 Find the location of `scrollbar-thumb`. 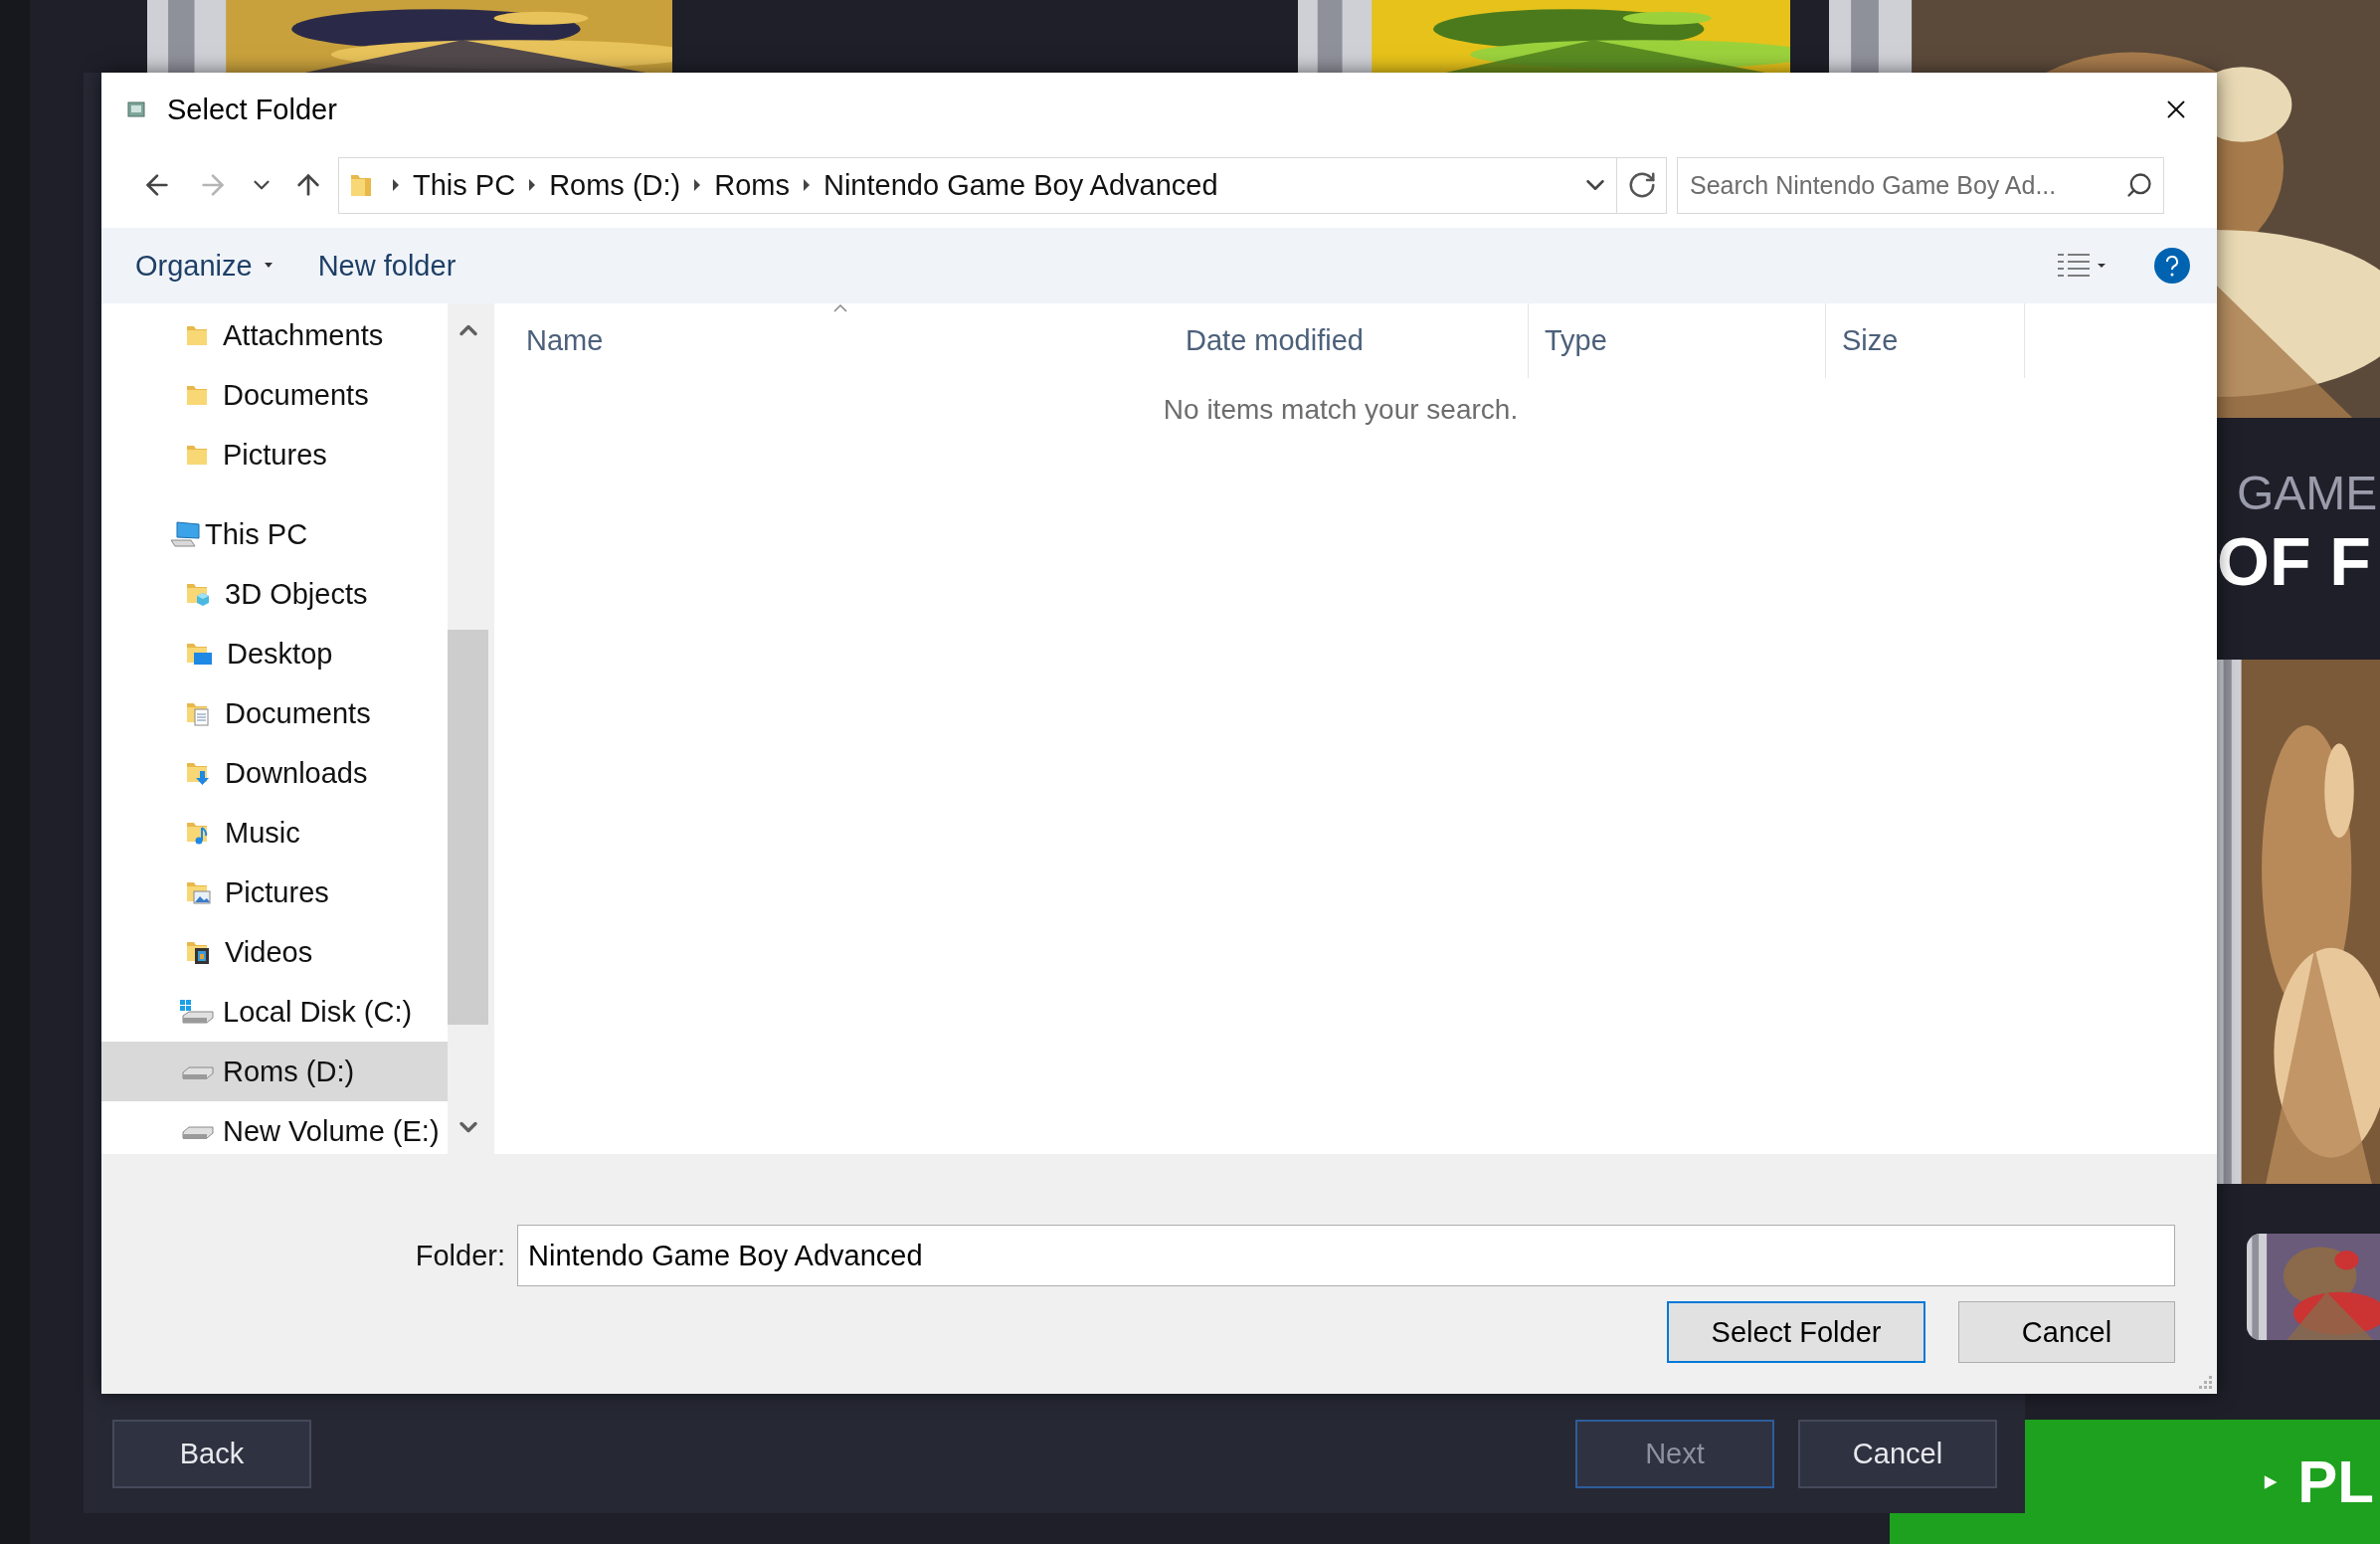

scrollbar-thumb is located at coordinates (468, 827).